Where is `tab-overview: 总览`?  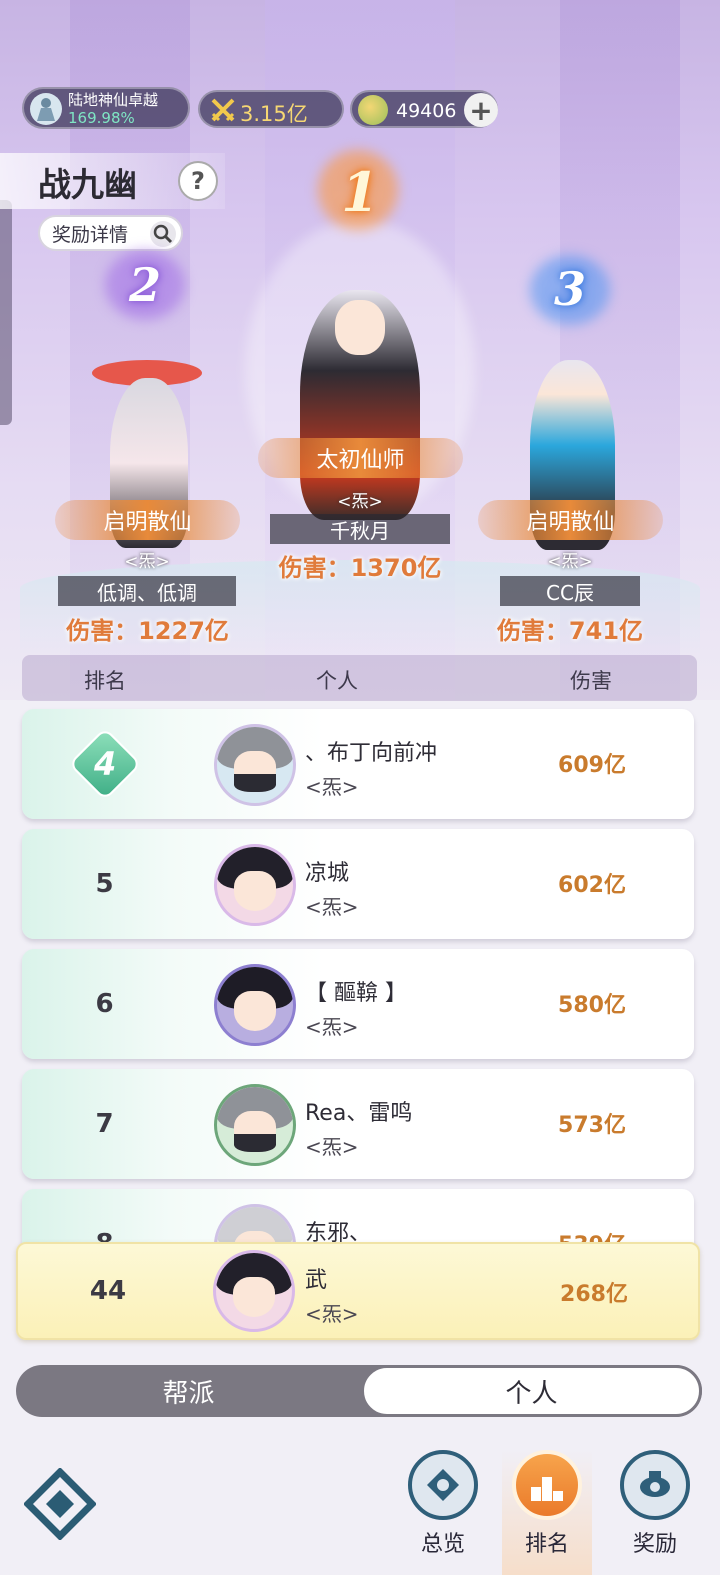 tab-overview: 总览 is located at coordinates (443, 1512).